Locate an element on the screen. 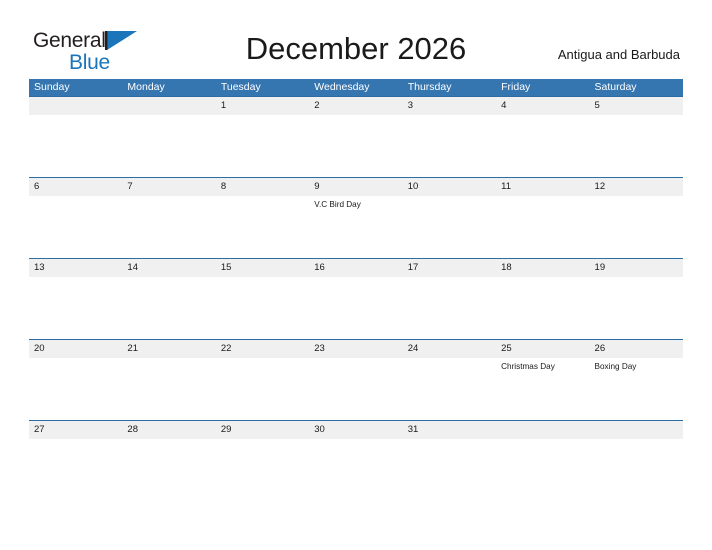 The image size is (712, 550). day-cell: 8 is located at coordinates (262, 218).